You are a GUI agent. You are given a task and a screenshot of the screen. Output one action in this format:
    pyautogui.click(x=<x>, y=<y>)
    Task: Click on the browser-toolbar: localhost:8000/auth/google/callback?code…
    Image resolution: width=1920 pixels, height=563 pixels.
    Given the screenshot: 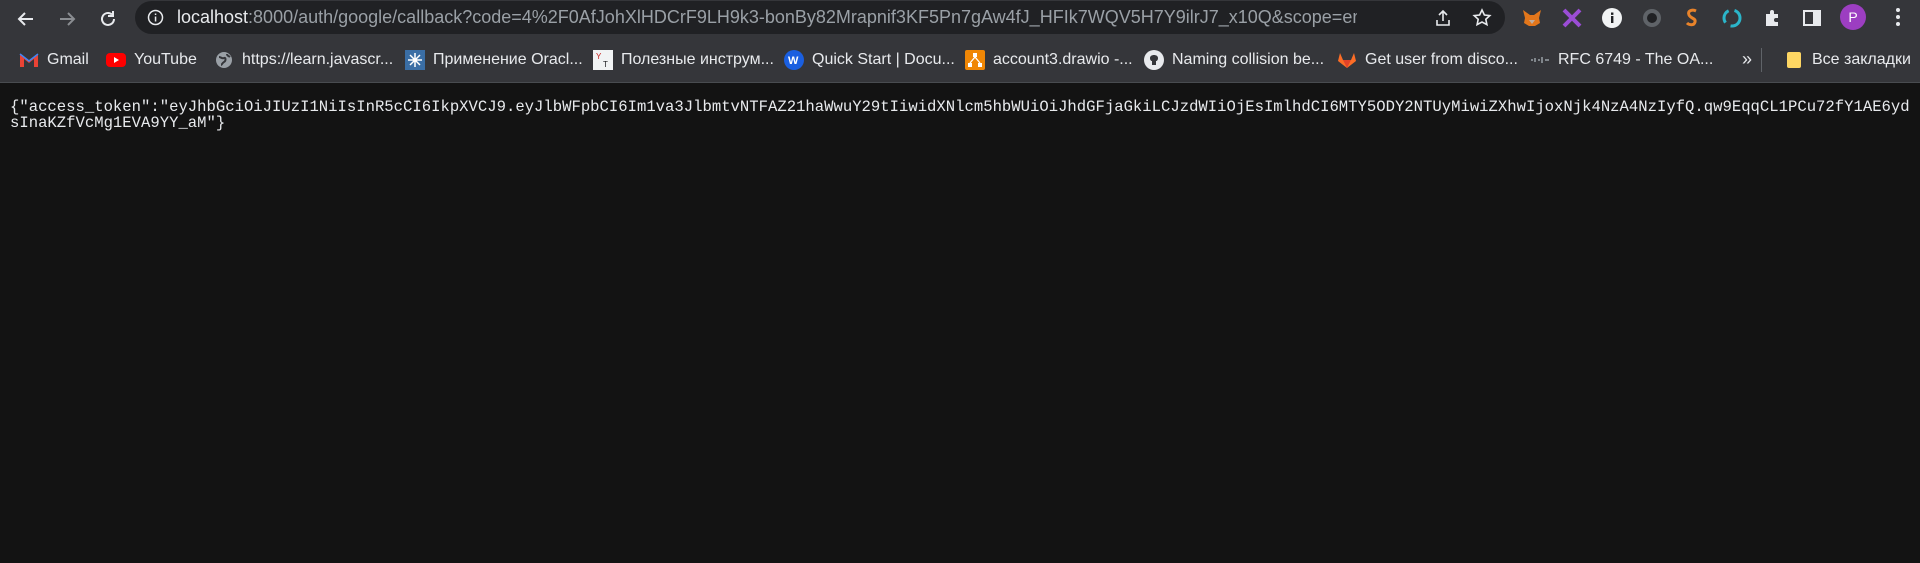 What is the action you would take?
    pyautogui.click(x=960, y=18)
    